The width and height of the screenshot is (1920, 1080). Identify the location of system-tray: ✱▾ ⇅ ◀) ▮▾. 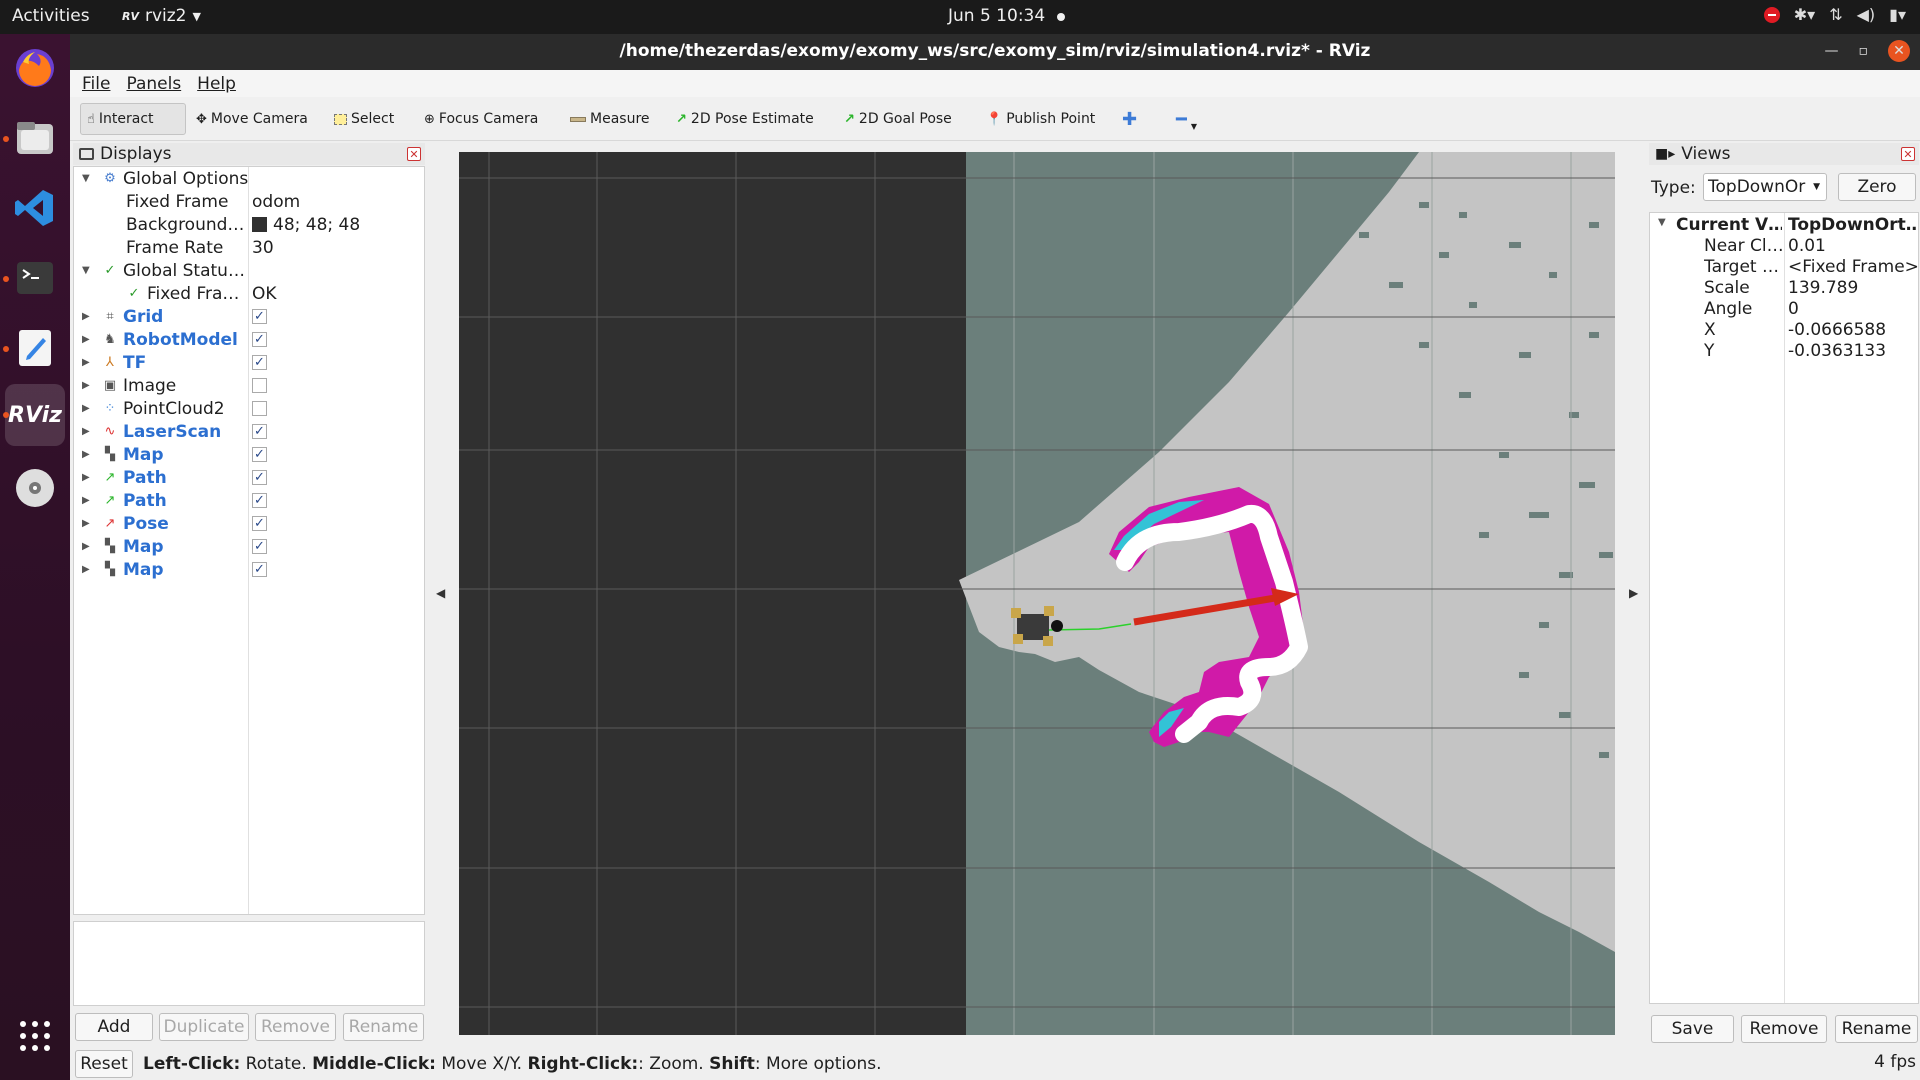
(1834, 14).